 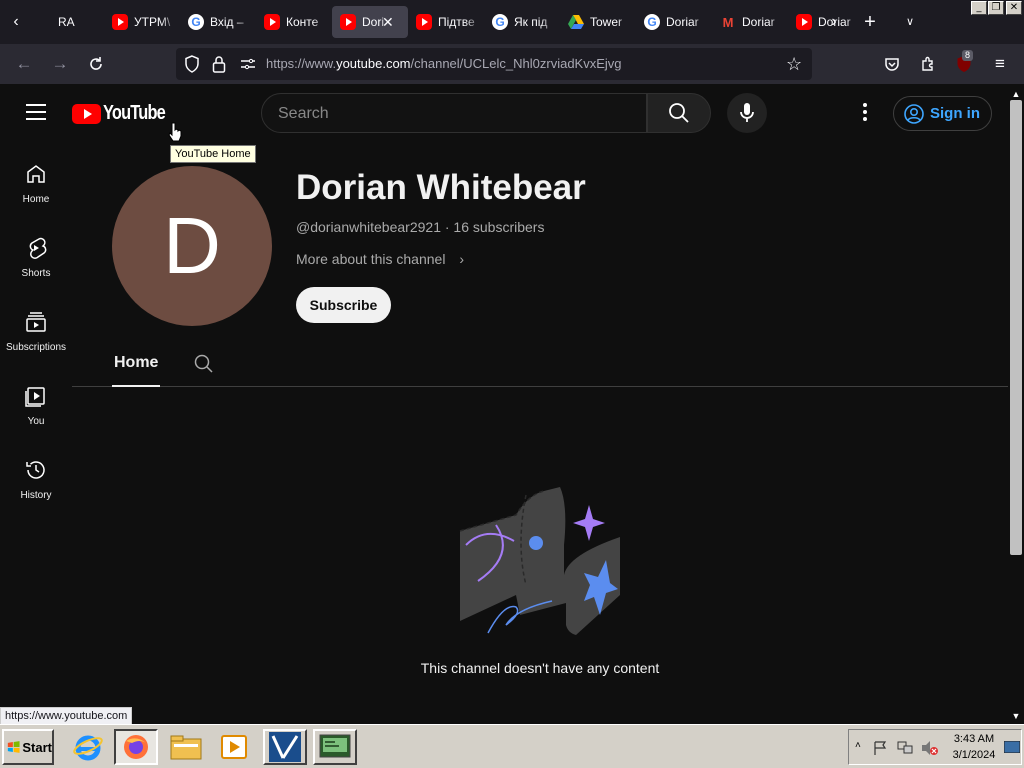 What do you see at coordinates (125, 113) in the screenshot?
I see `youtube-logo: YouTube` at bounding box center [125, 113].